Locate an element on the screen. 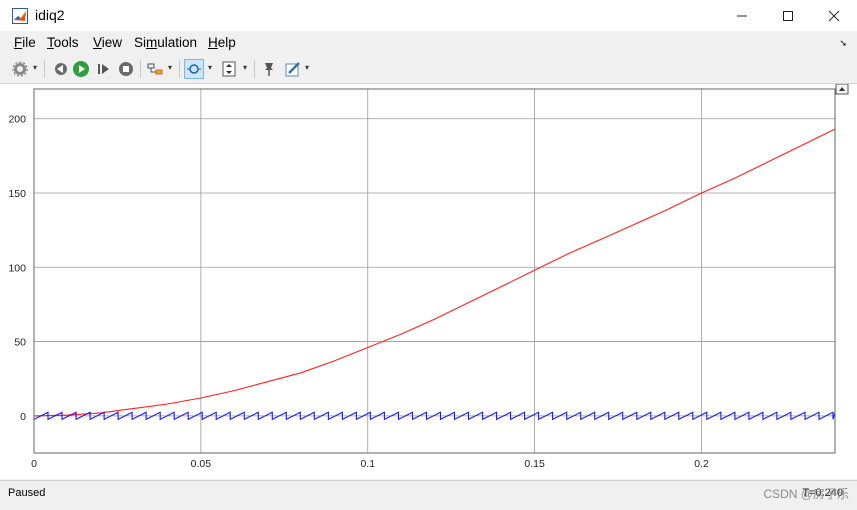 This screenshot has height=510, width=857. menu-tools: Tools is located at coordinates (63, 42).